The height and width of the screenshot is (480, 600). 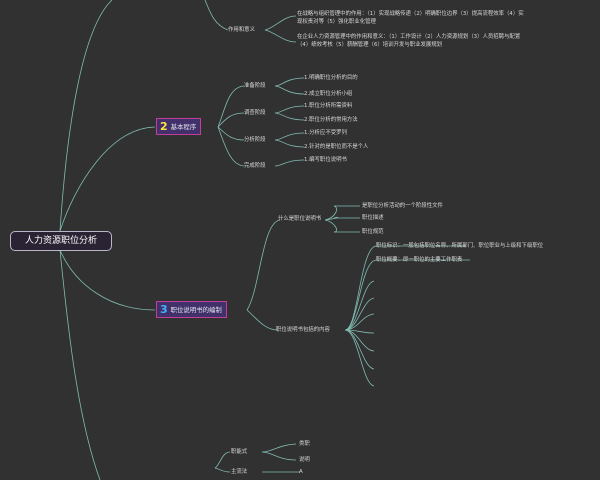 I want to click on job-description-contents: 职位说明书包括的内容, so click(x=303, y=330).